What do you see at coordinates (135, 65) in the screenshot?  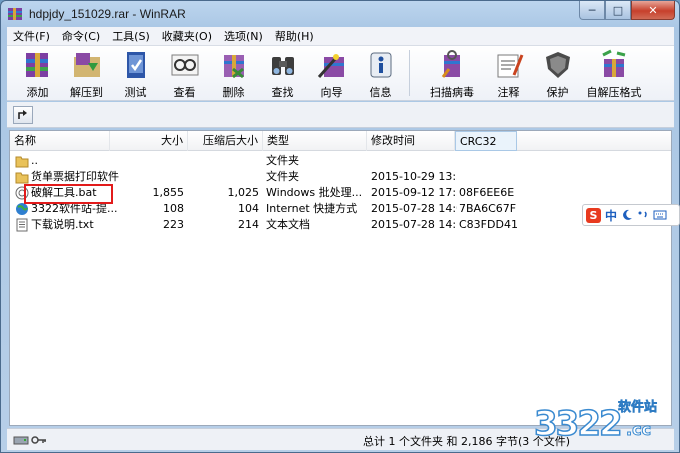 I see `test-icon` at bounding box center [135, 65].